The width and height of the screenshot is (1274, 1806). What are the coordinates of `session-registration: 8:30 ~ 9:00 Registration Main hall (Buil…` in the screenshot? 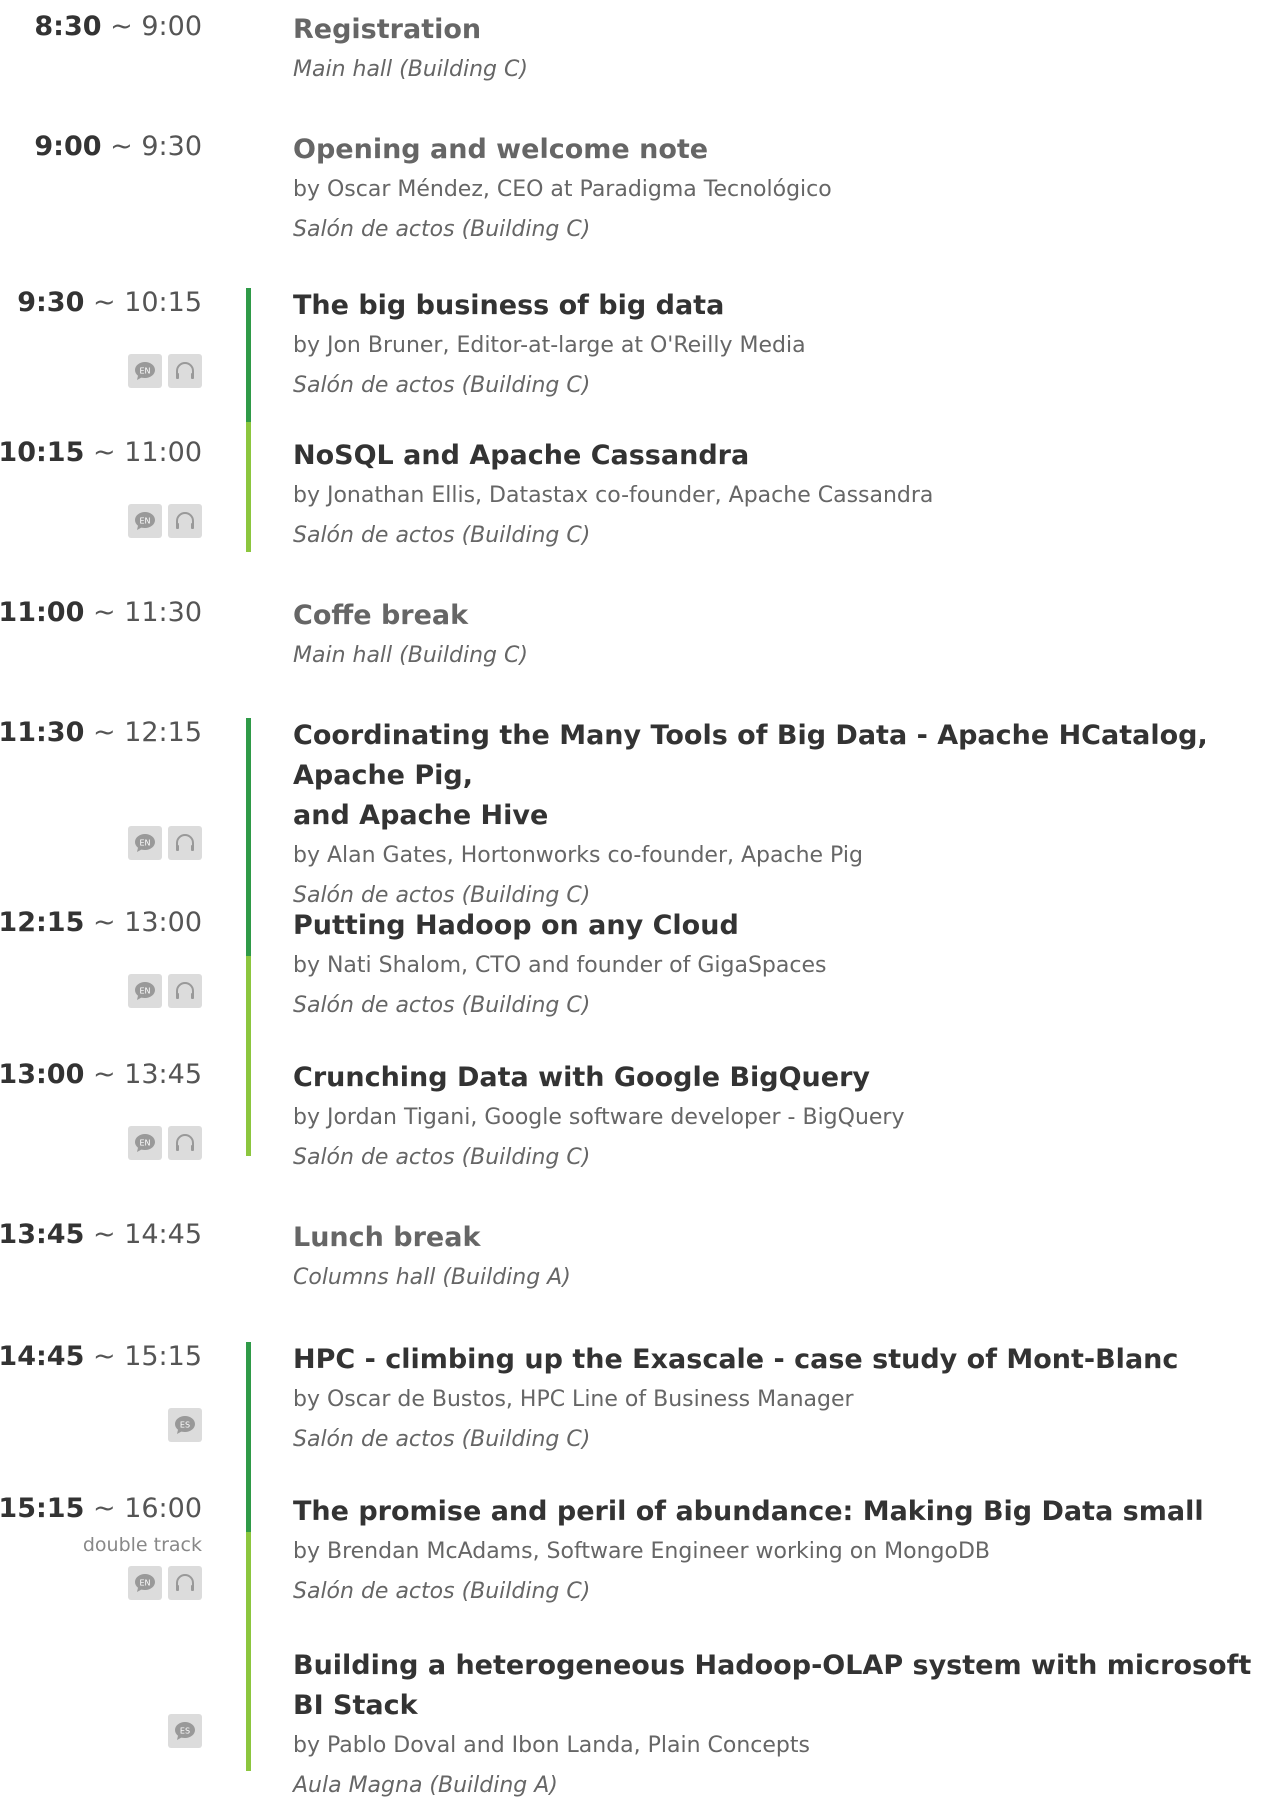 It's located at (637, 50).